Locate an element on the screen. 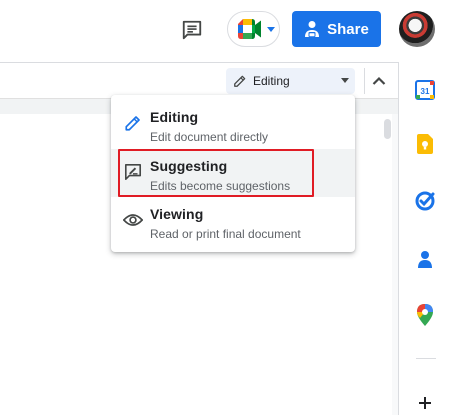 This screenshot has height=415, width=450. maps-icon is located at coordinates (425, 315).